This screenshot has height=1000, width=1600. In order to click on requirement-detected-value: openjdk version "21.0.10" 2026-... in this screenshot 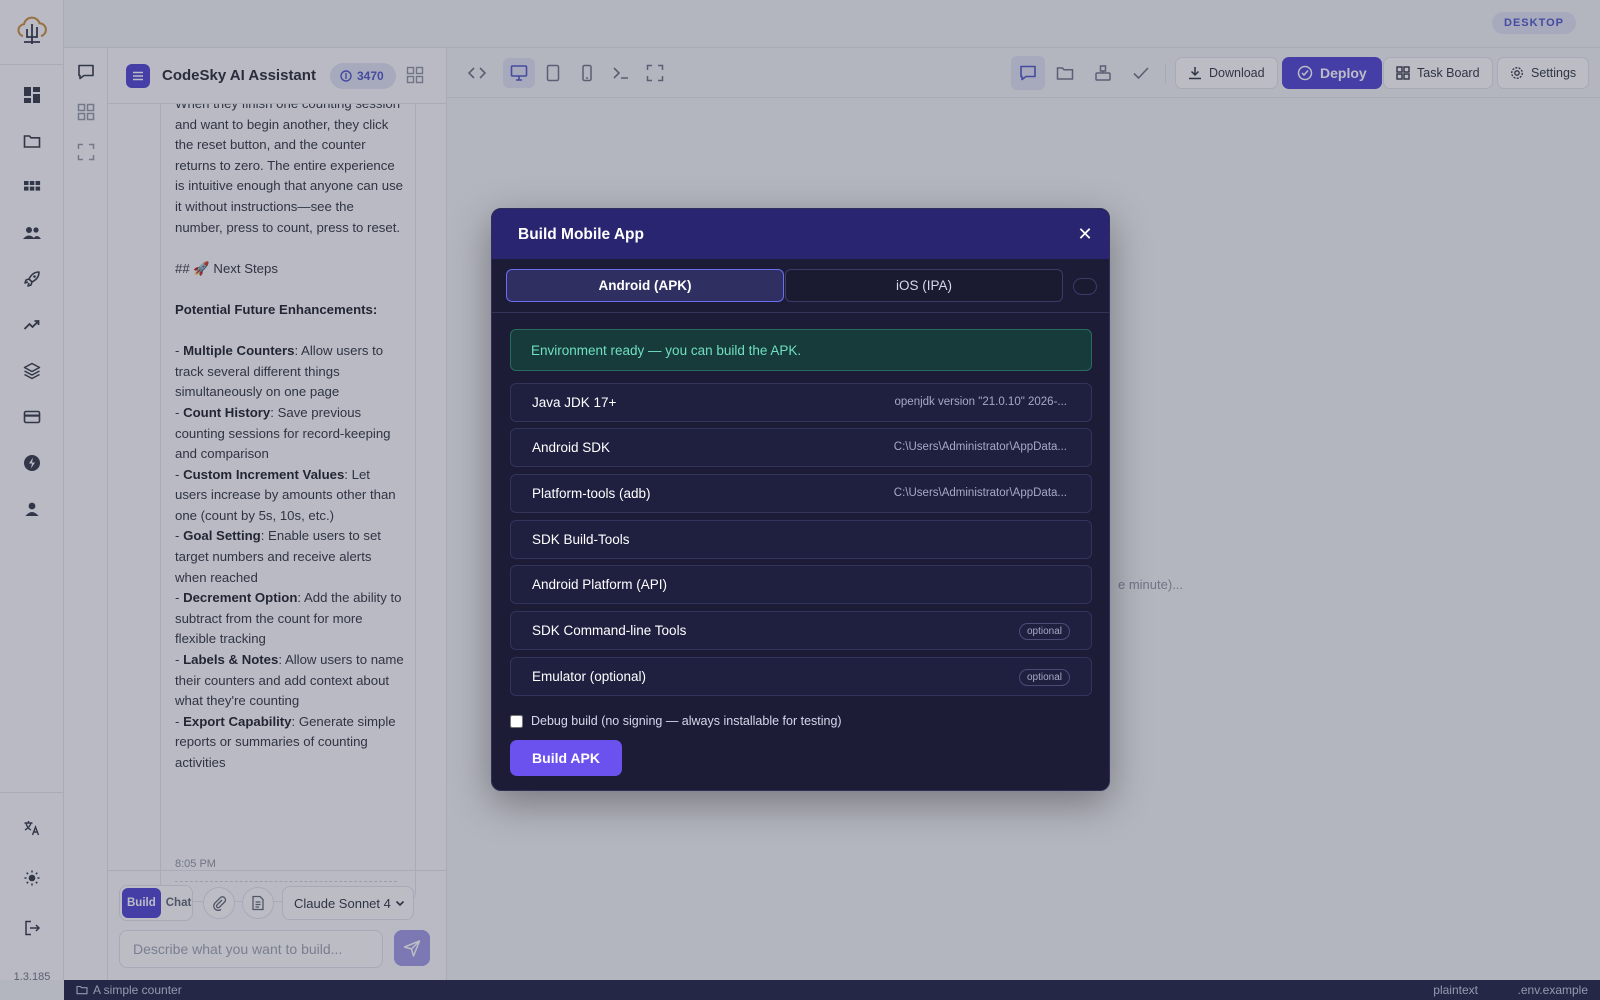, I will do `click(980, 402)`.